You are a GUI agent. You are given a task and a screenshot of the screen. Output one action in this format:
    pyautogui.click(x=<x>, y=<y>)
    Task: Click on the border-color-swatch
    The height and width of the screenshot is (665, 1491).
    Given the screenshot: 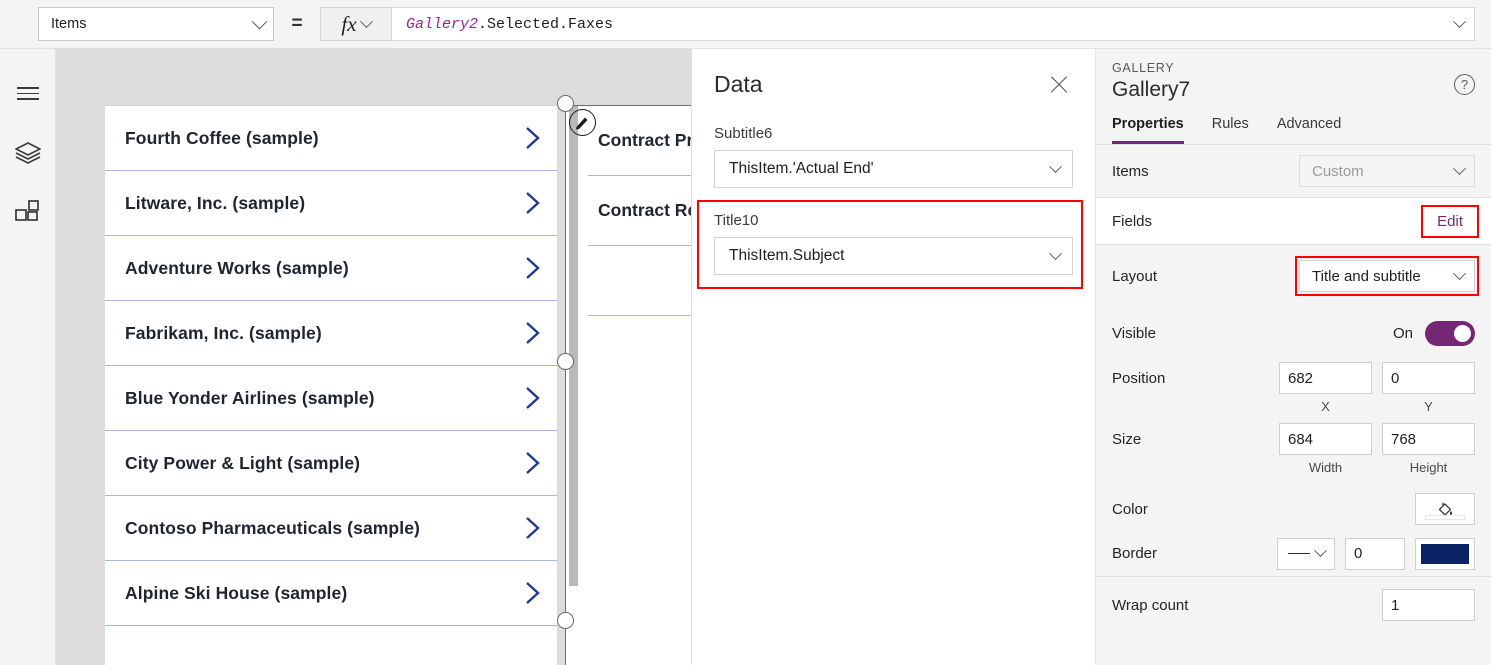 What is the action you would take?
    pyautogui.click(x=1445, y=553)
    